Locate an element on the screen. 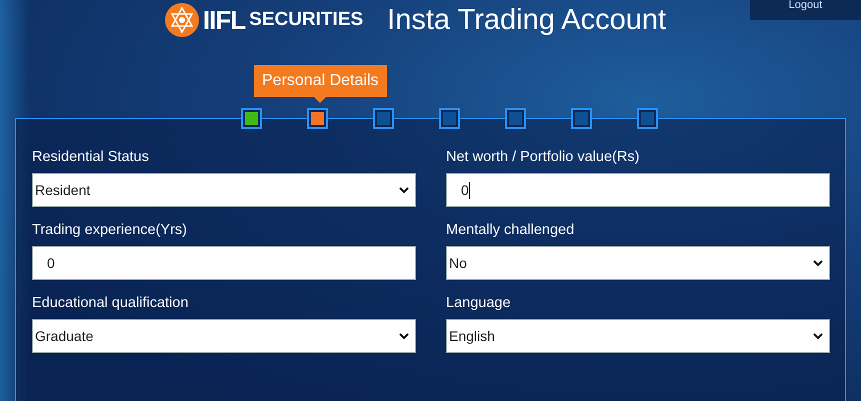 The height and width of the screenshot is (401, 861). brand-name: IIFL is located at coordinates (224, 20).